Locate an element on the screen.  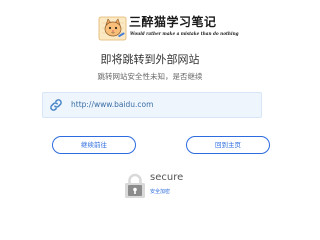
secure-sub-label: 安全加密 is located at coordinates (160, 192).